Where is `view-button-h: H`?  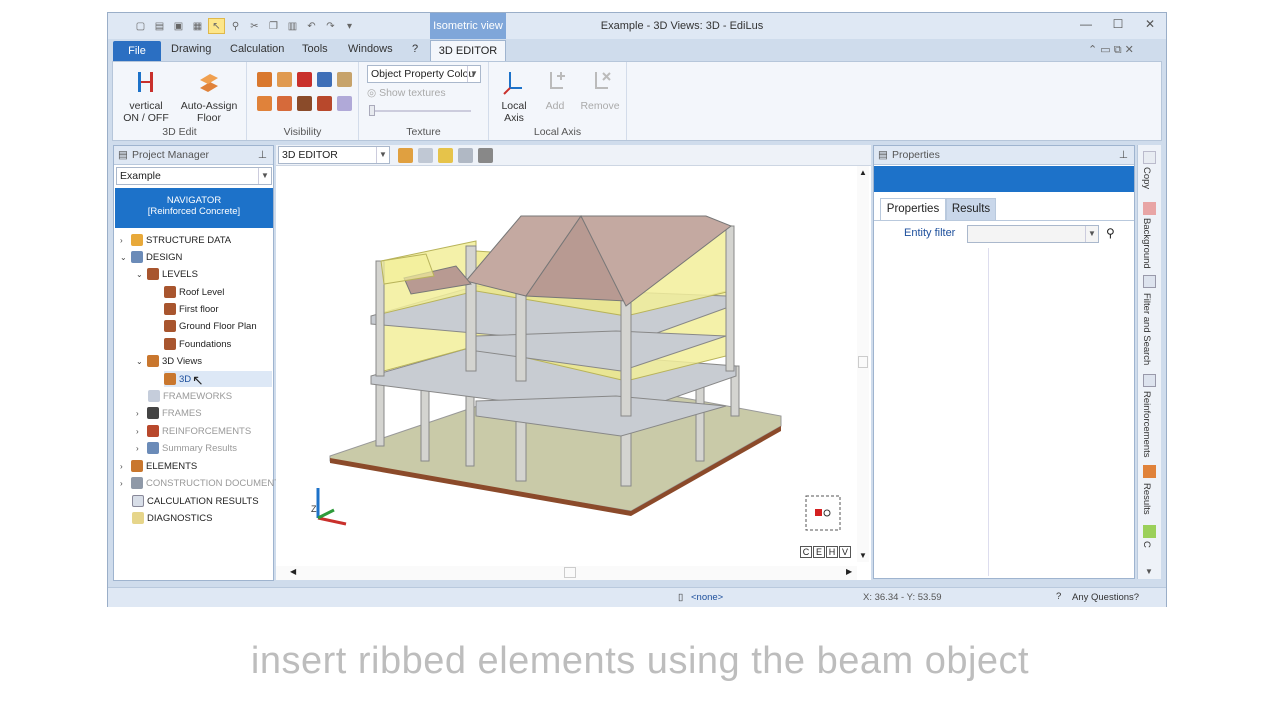
view-button-h: H is located at coordinates (832, 552).